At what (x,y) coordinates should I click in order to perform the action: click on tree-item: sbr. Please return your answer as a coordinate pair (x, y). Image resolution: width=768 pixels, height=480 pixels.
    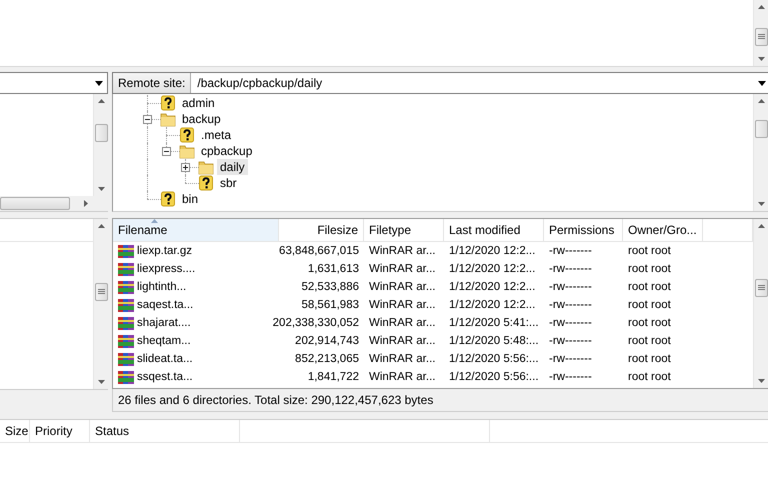
    Looking at the image, I should click on (228, 183).